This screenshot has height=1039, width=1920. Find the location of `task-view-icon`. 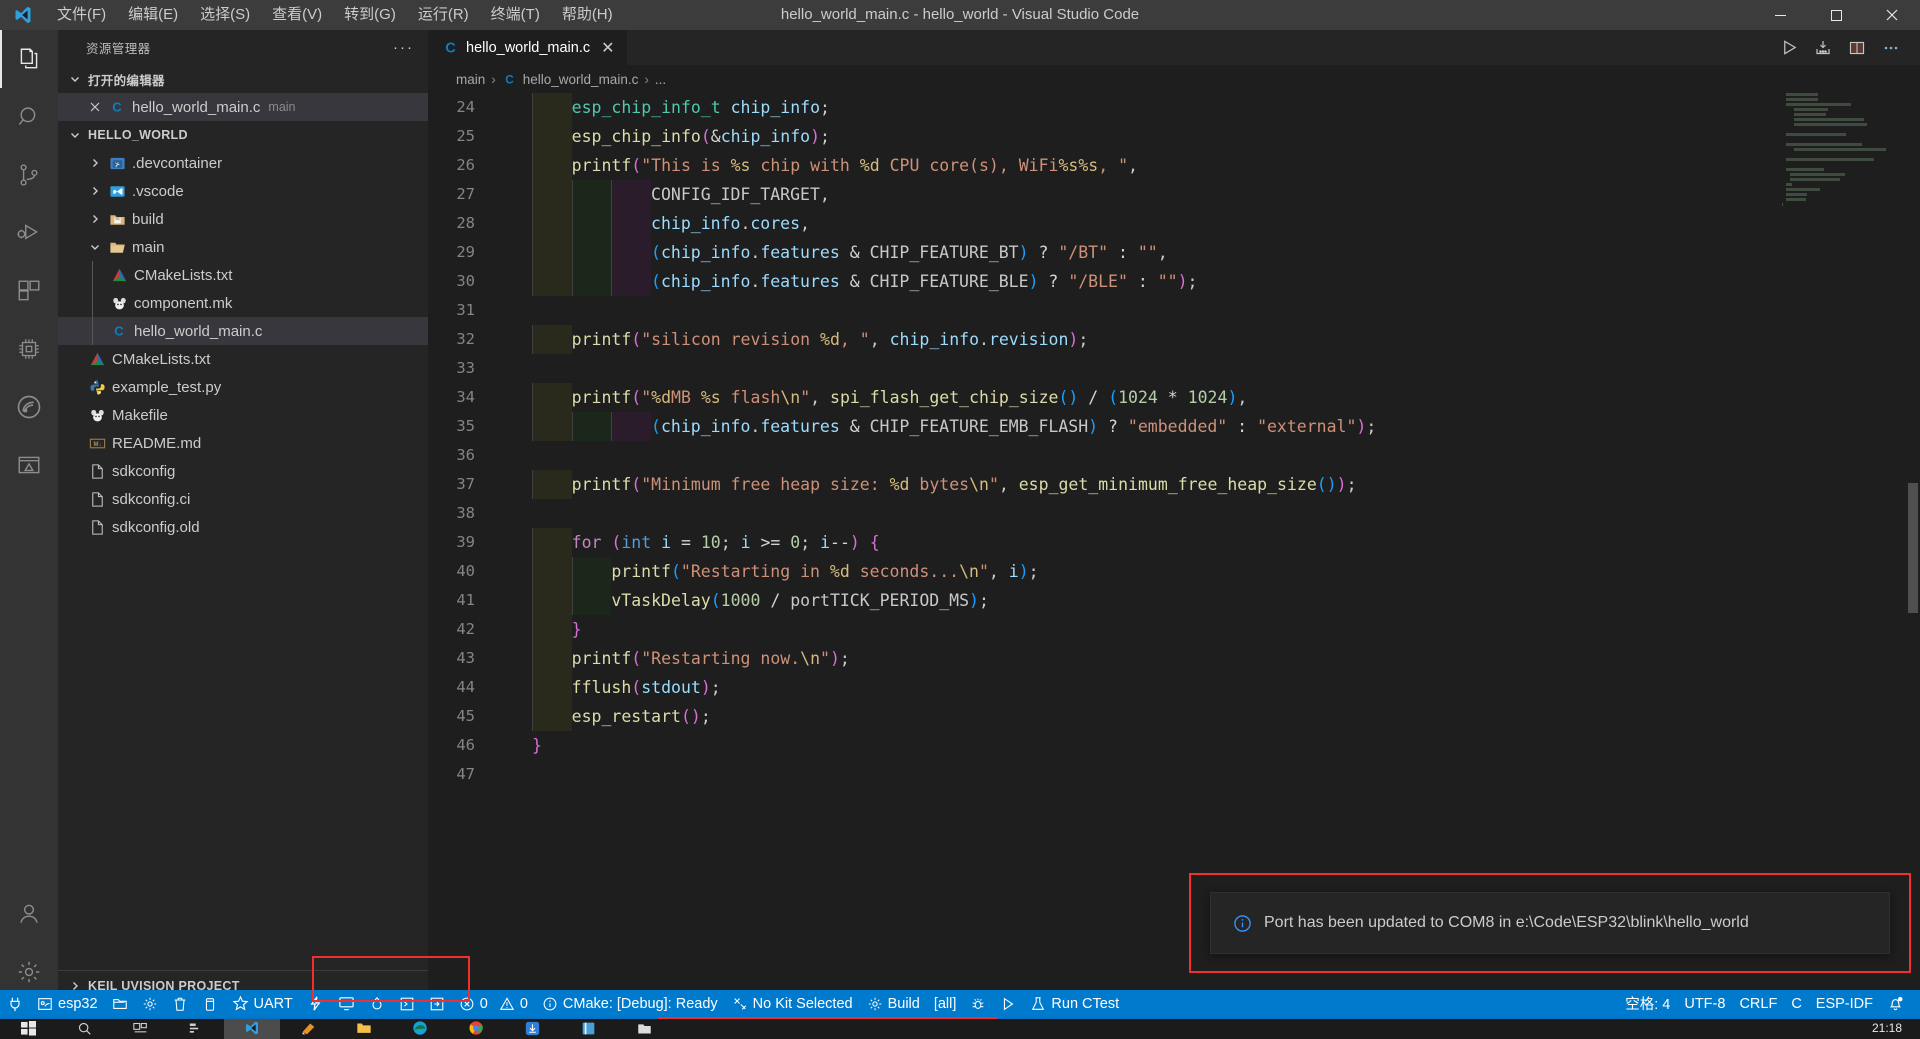

task-view-icon is located at coordinates (140, 1028).